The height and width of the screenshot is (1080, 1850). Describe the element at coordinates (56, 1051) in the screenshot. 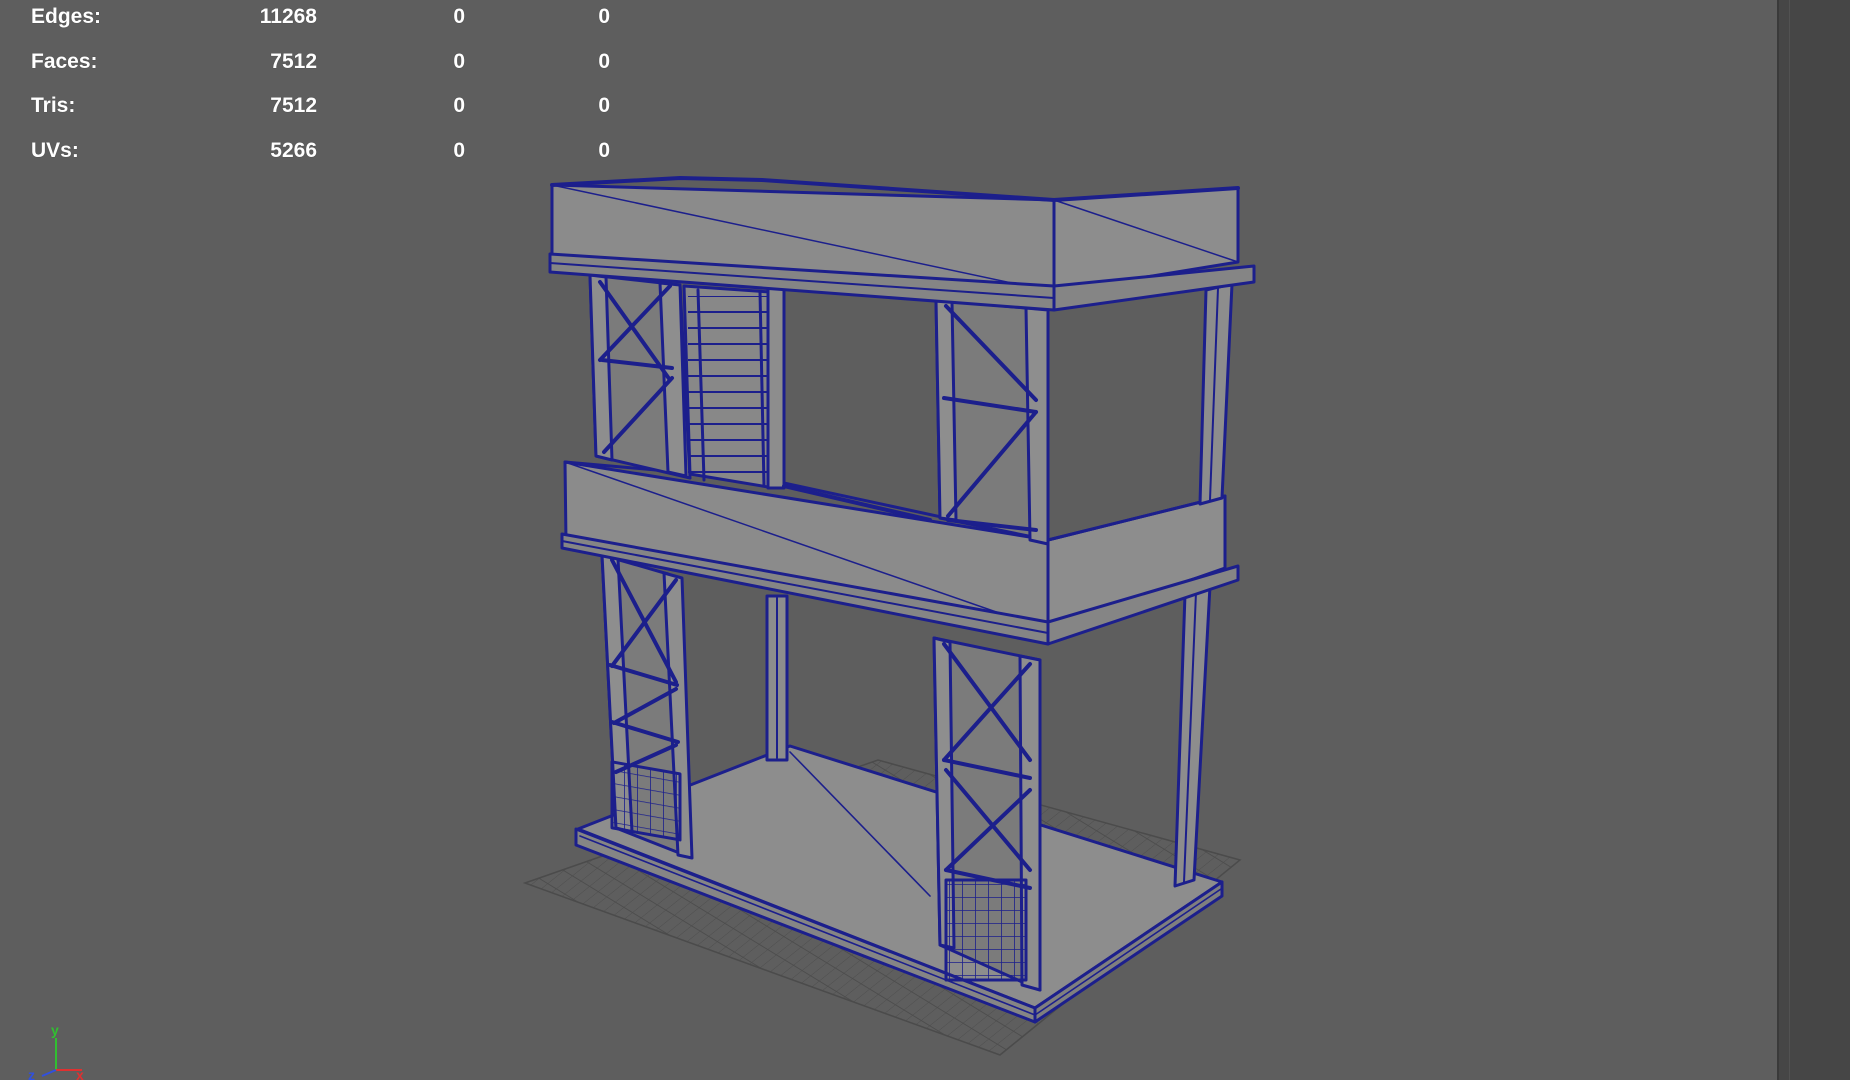

I see `axis-gizmo: y z x` at that location.